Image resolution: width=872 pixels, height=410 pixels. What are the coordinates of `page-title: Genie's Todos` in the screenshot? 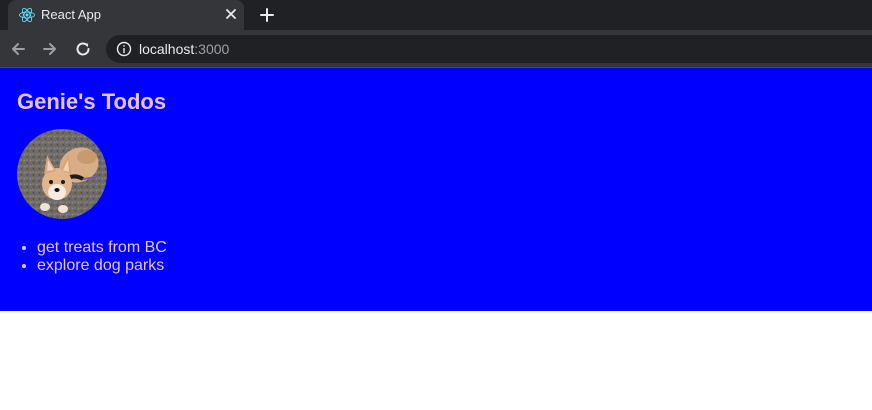 It's located at (92, 101).